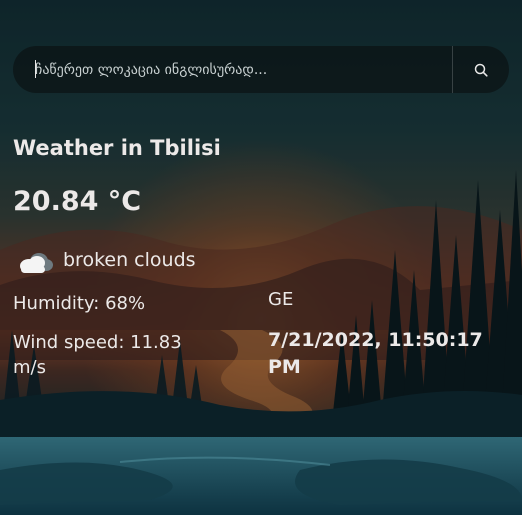  Describe the element at coordinates (97, 355) in the screenshot. I see `wind-speed: Wind speed: 11.83 m/s` at that location.